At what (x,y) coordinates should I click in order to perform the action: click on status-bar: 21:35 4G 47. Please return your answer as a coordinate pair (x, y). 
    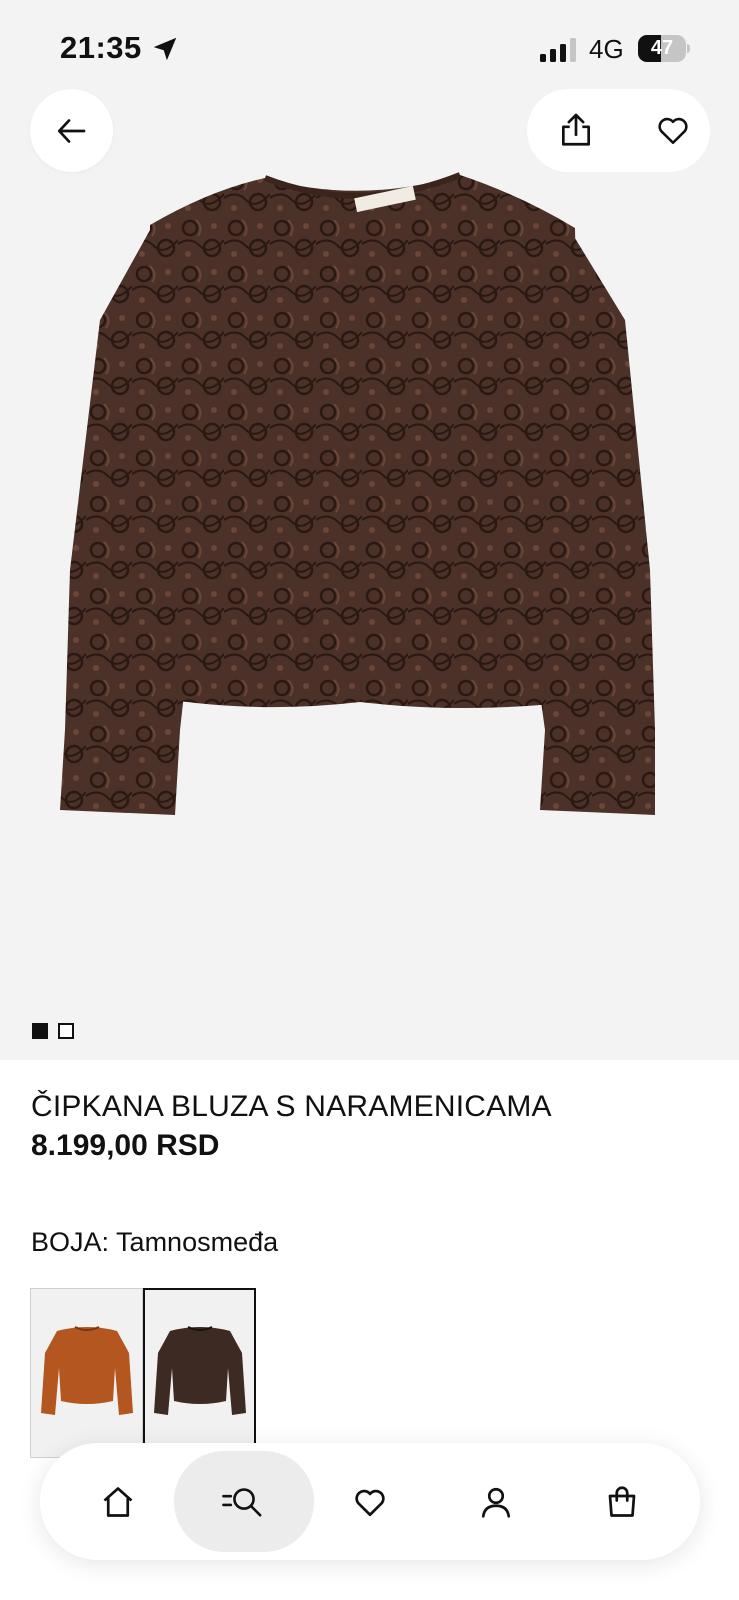
    Looking at the image, I should click on (369, 45).